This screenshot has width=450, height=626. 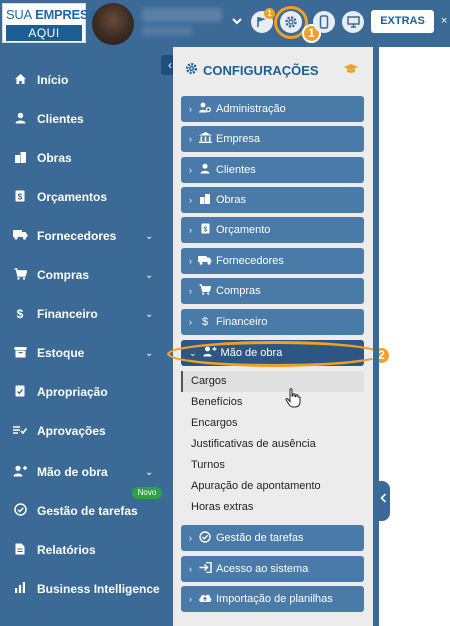 I want to click on config-item-label: Fornecedores, so click(x=250, y=261).